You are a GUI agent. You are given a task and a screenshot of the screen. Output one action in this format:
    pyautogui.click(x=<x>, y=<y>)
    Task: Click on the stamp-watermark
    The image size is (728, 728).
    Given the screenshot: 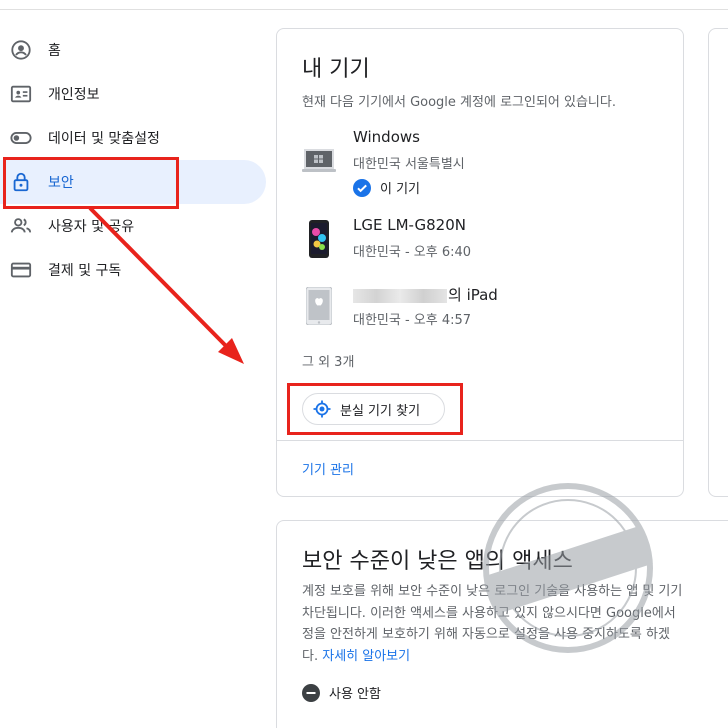 What is the action you would take?
    pyautogui.click(x=568, y=568)
    